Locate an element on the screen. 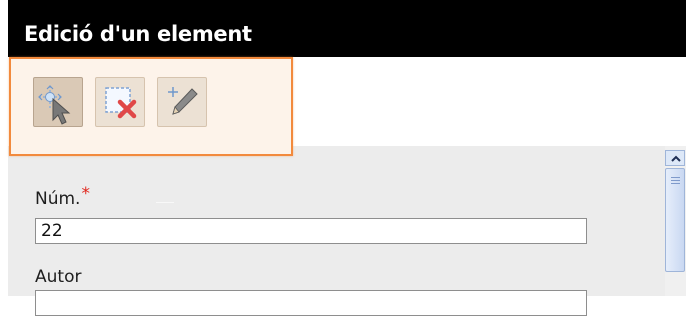  author-label: Autor is located at coordinates (58, 277).